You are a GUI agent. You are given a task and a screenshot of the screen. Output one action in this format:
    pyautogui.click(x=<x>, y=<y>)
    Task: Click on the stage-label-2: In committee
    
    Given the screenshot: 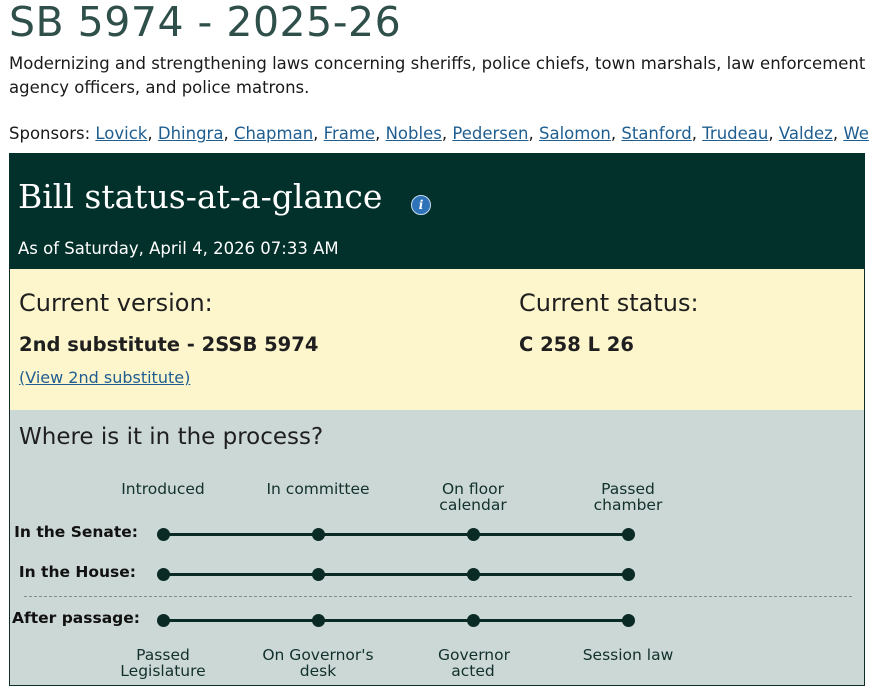 What is the action you would take?
    pyautogui.click(x=318, y=489)
    